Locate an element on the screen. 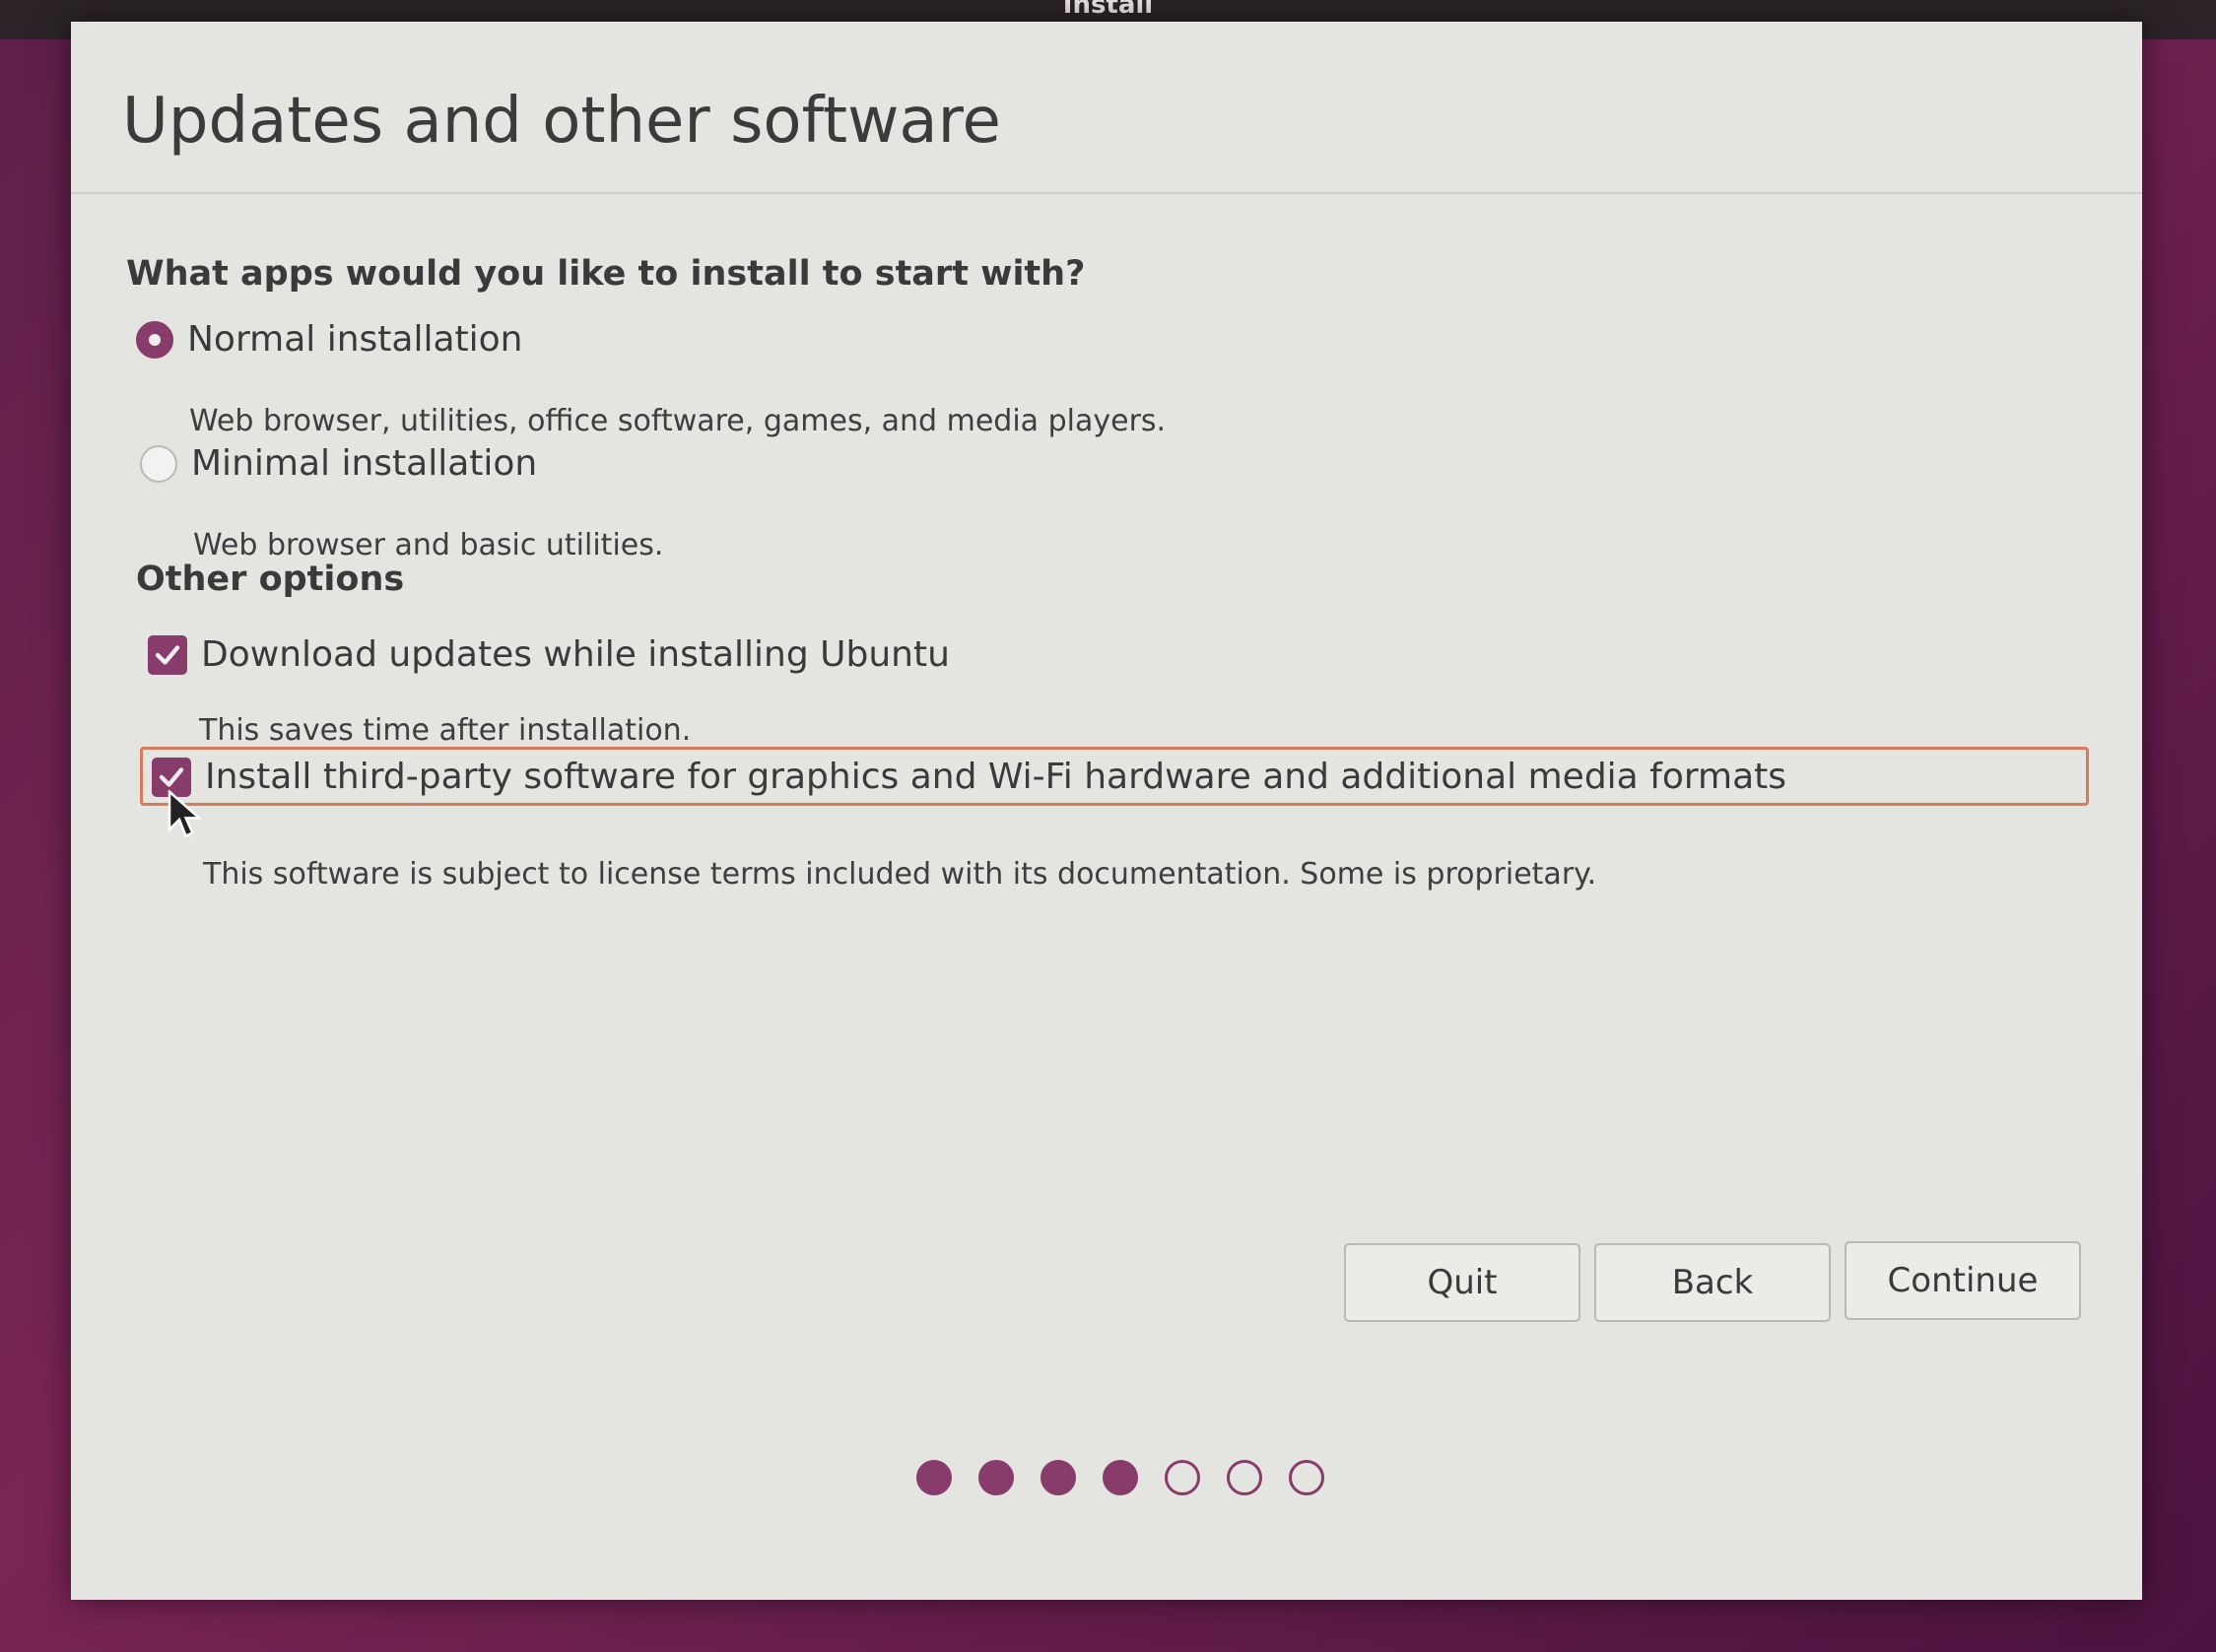 The image size is (2216, 1652). download-updates-option: Download updates while installing Ubuntu is located at coordinates (549, 654).